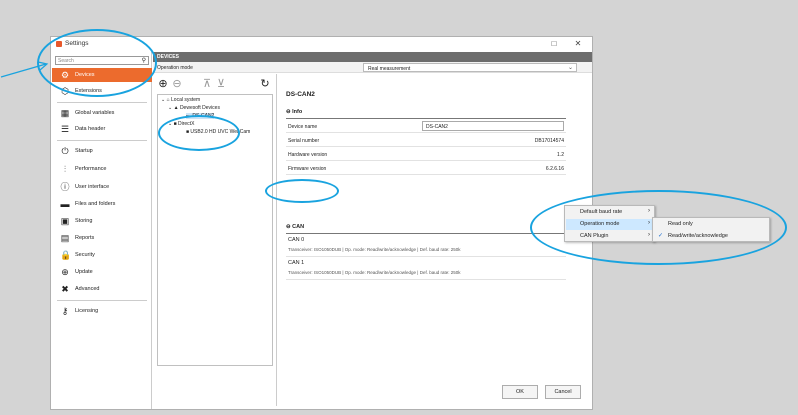  Describe the element at coordinates (554, 44) in the screenshot. I see `maximize-button: □` at that location.